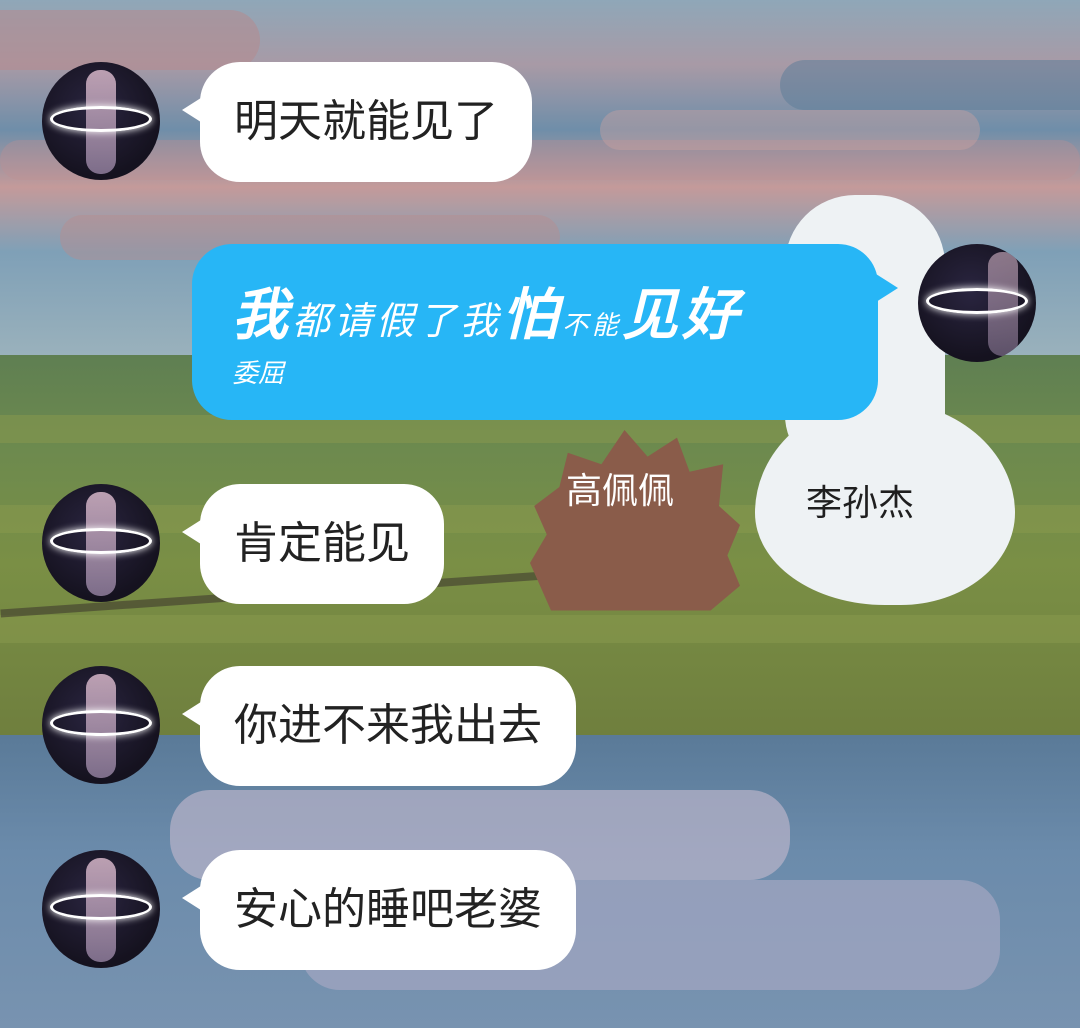 The width and height of the screenshot is (1080, 1028). Describe the element at coordinates (860, 503) in the screenshot. I see `duck-name-label: 李孙杰` at that location.